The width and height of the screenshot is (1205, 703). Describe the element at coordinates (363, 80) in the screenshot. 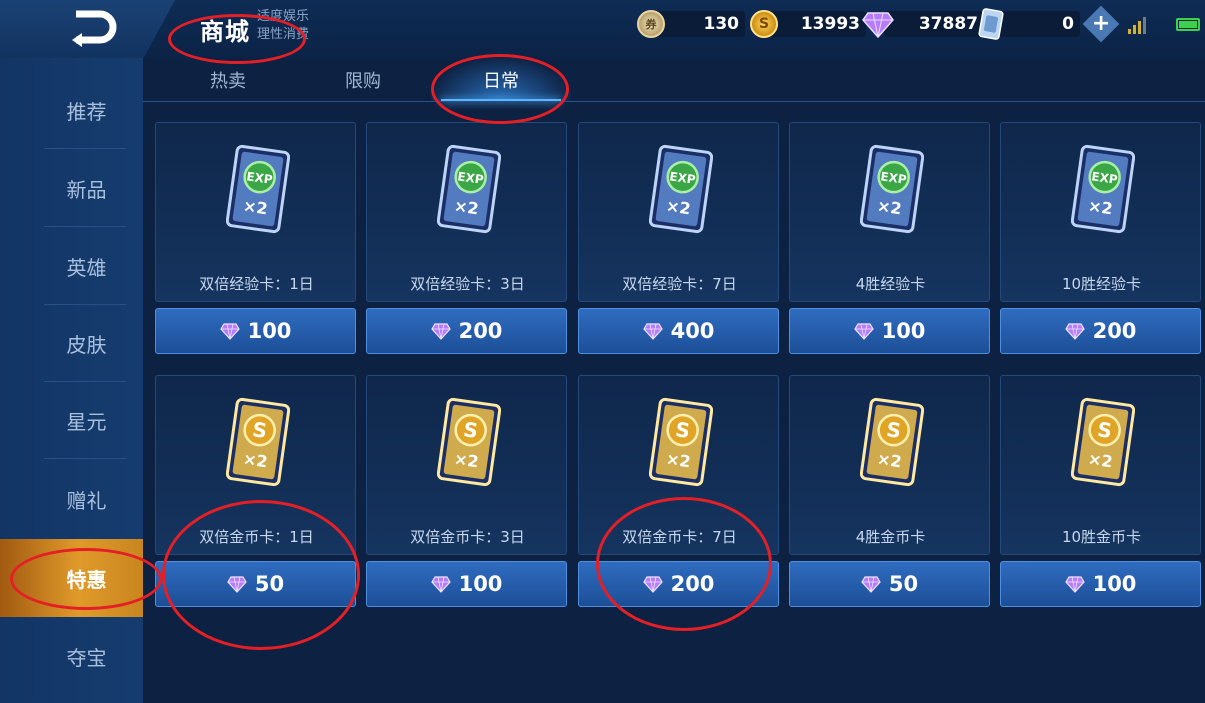

I see `tab-limited: 限购` at that location.